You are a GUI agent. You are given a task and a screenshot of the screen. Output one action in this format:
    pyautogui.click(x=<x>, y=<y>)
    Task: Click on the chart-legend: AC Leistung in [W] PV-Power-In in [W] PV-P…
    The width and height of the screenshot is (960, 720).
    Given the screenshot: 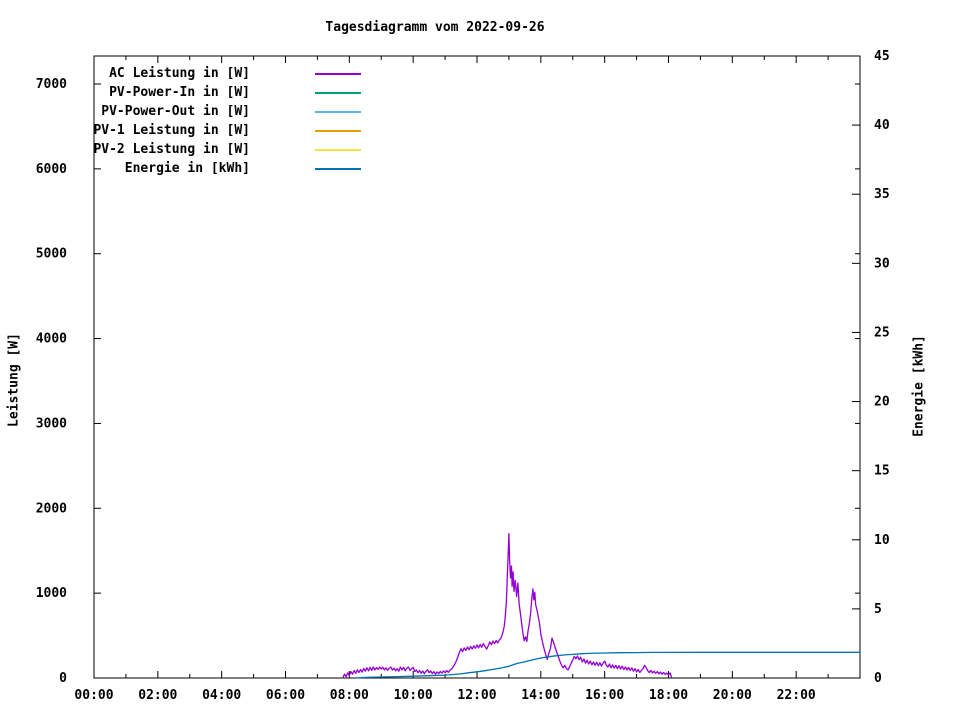 What is the action you would take?
    pyautogui.click(x=210, y=121)
    